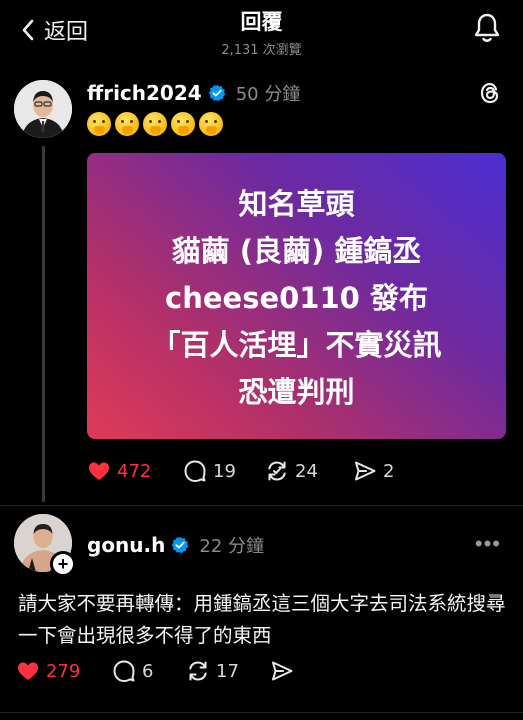 This screenshot has height=720, width=523. I want to click on page-title: 回覆, so click(261, 22).